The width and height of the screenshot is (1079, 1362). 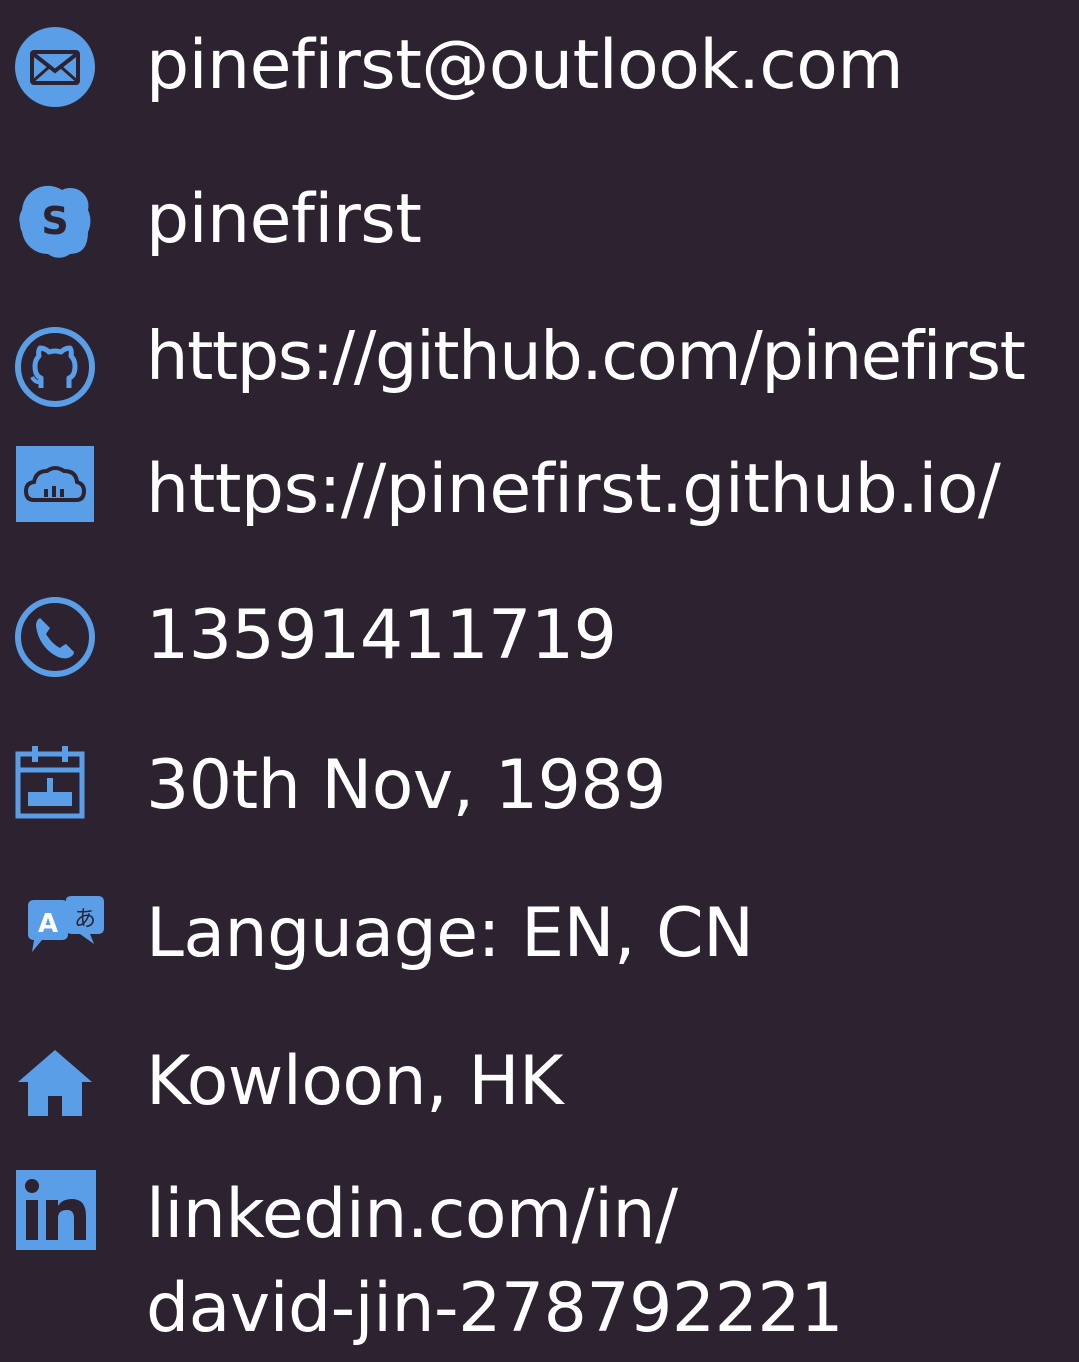 I want to click on contact-linkedin: linkedin.com/in/ david-jin-278792221, so click(x=539, y=1261).